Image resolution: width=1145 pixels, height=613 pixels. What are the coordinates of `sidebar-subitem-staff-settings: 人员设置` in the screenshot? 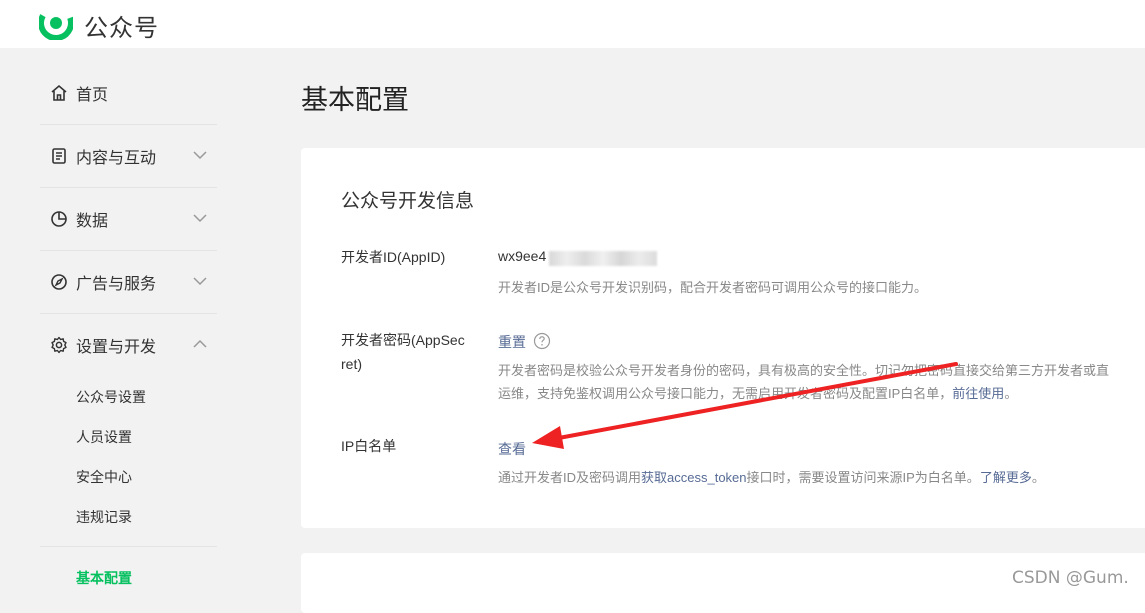 It's located at (104, 437).